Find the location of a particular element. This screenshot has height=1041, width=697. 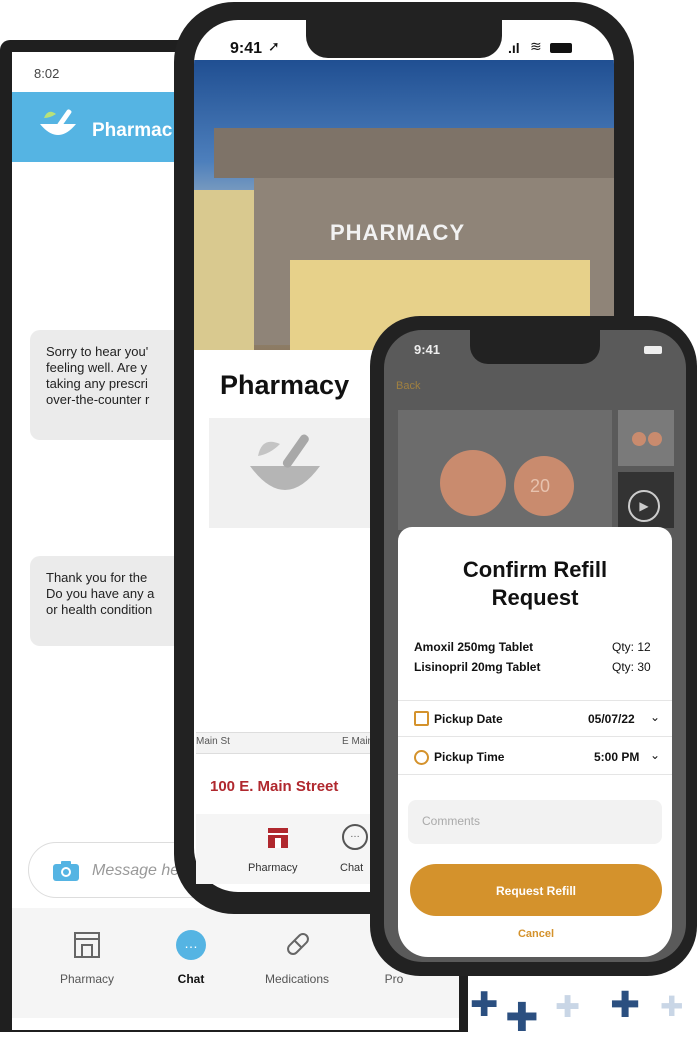

location-arrow-icon: ➚ is located at coordinates (274, 46).